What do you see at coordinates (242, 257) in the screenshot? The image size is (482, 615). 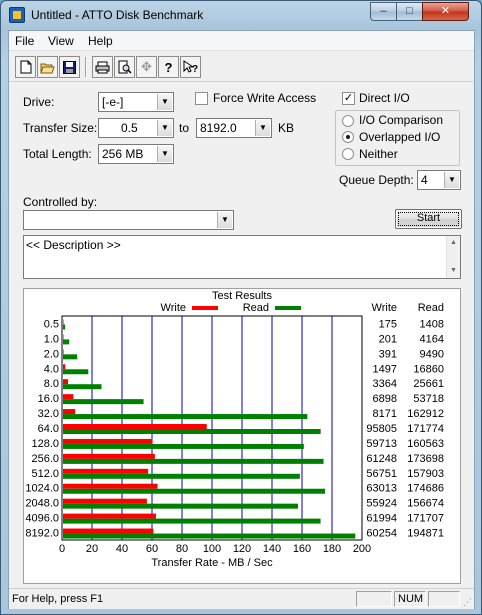 I see `description-box: << Description >> ▲ ▼` at bounding box center [242, 257].